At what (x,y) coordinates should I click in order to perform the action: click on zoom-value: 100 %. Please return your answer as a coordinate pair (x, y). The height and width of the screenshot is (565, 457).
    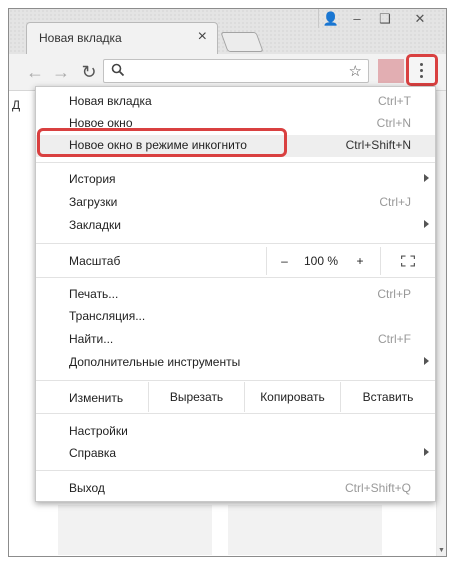
    Looking at the image, I should click on (321, 261).